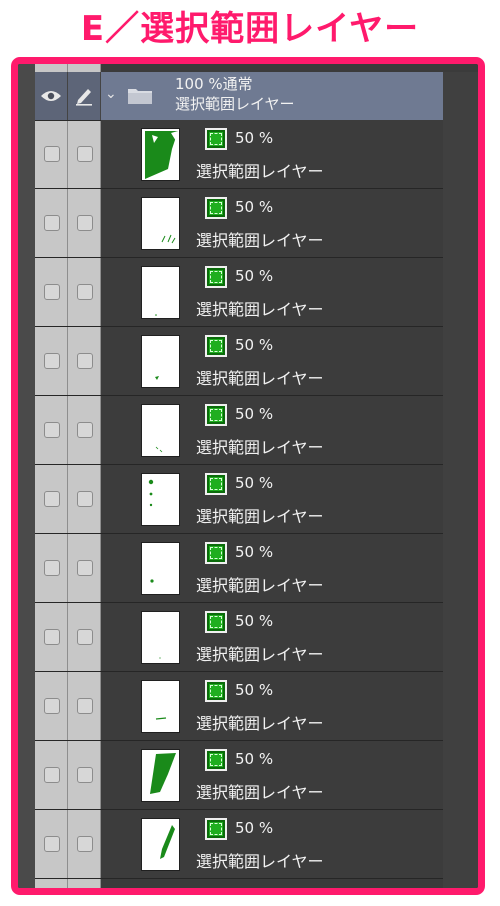 The image size is (500, 906). I want to click on eye-icon, so click(51, 96).